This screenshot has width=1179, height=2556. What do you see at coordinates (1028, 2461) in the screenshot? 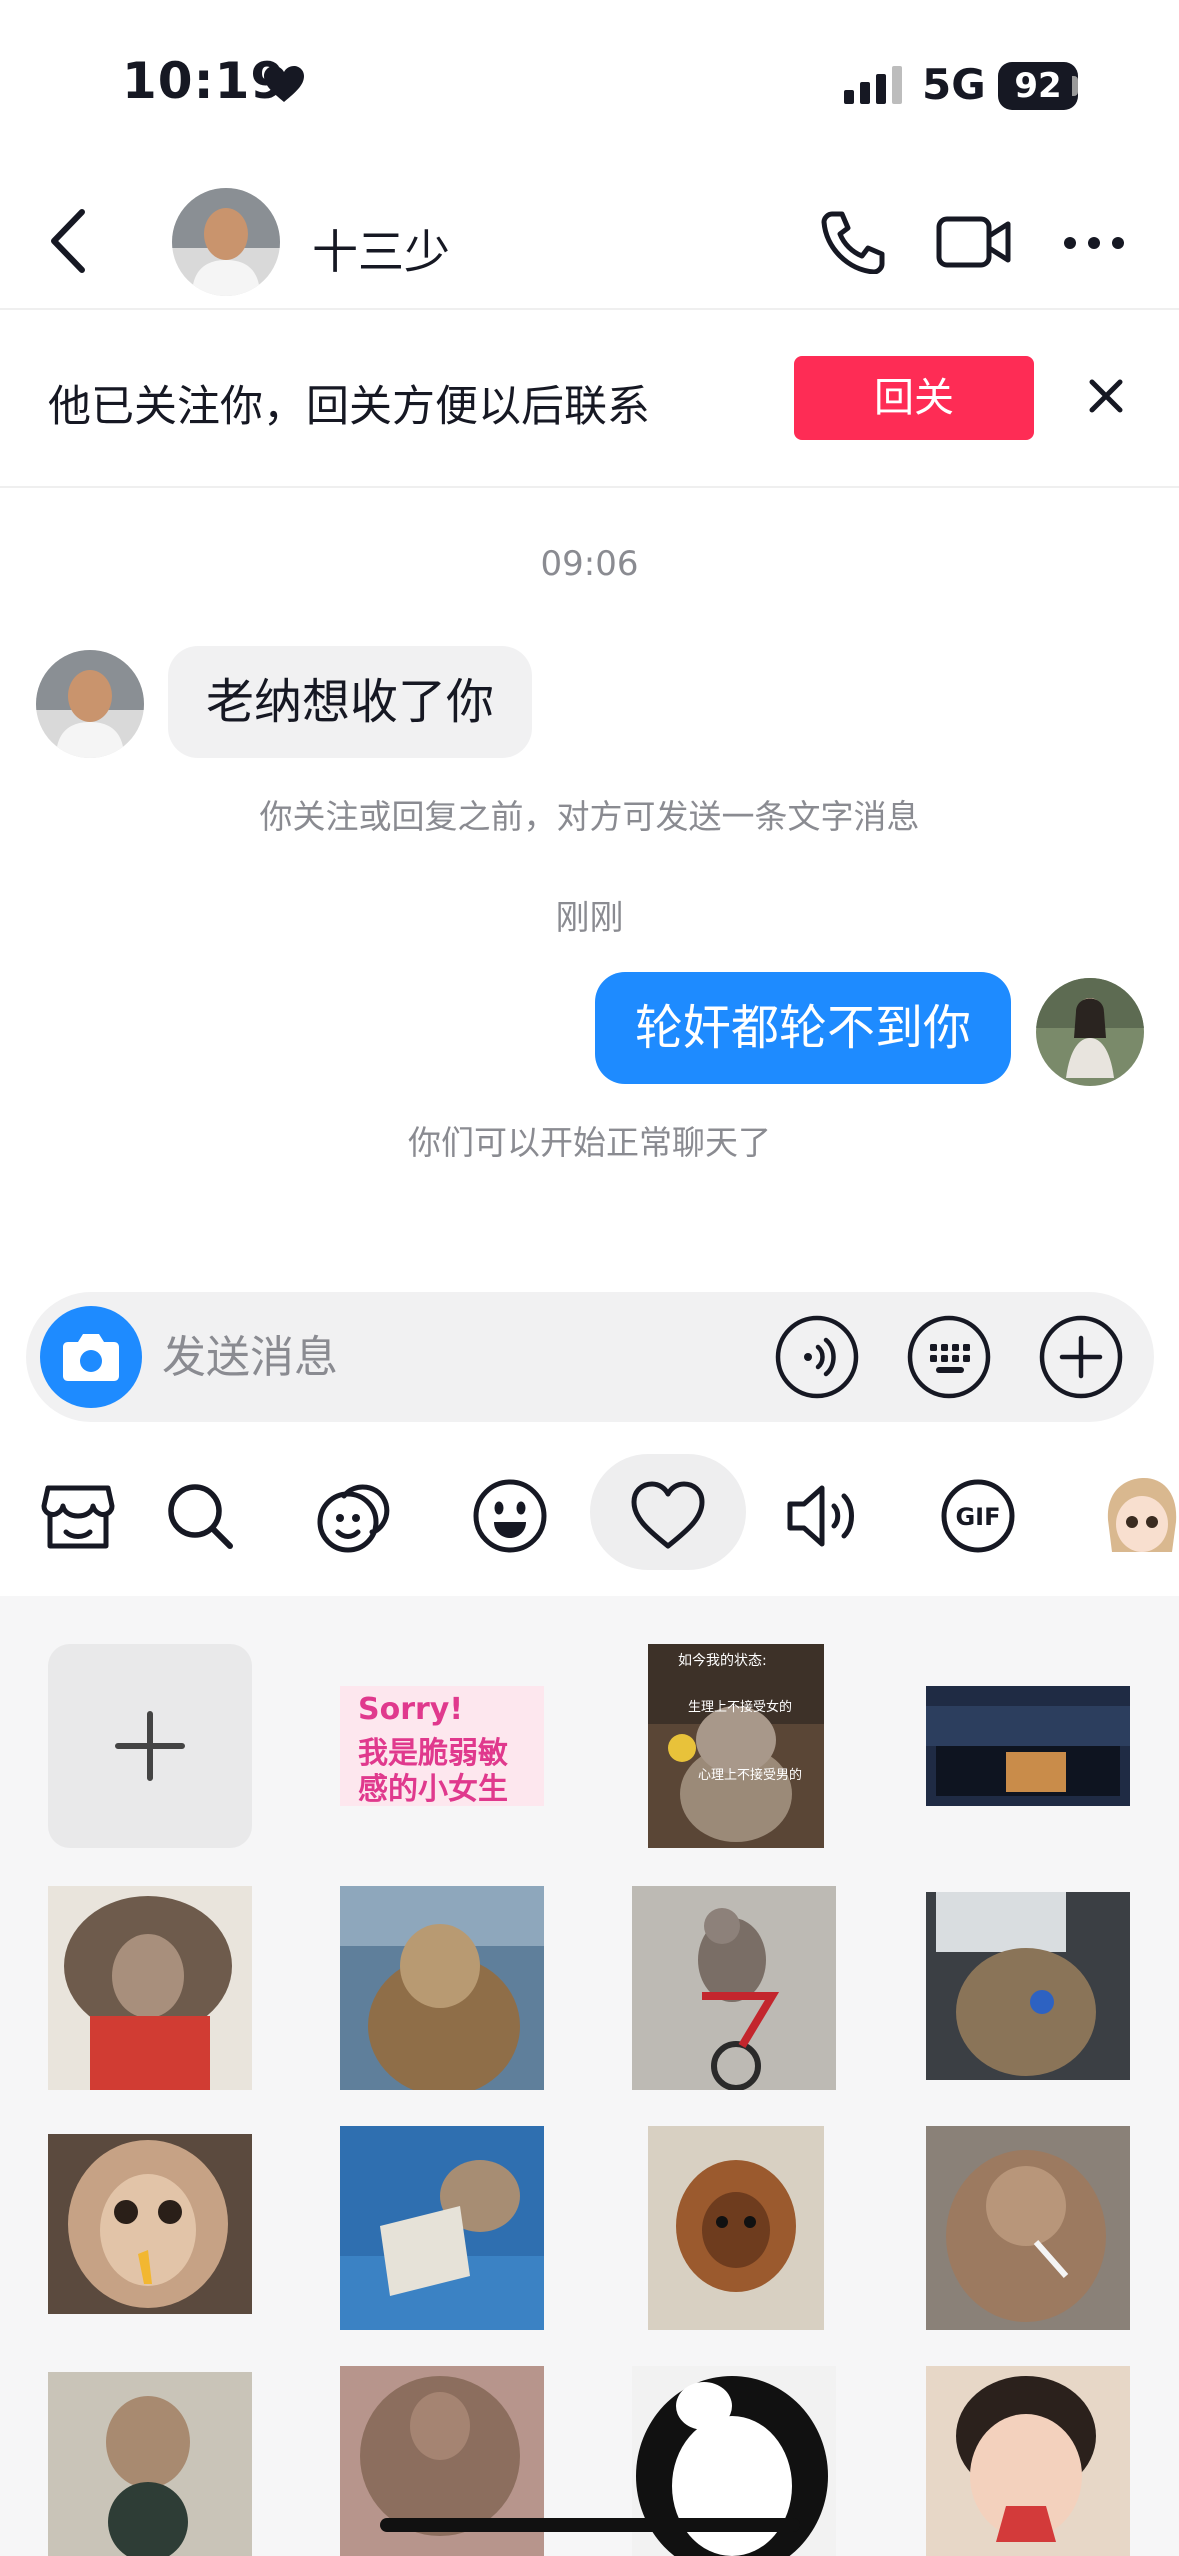
I see `sticker-toddler` at bounding box center [1028, 2461].